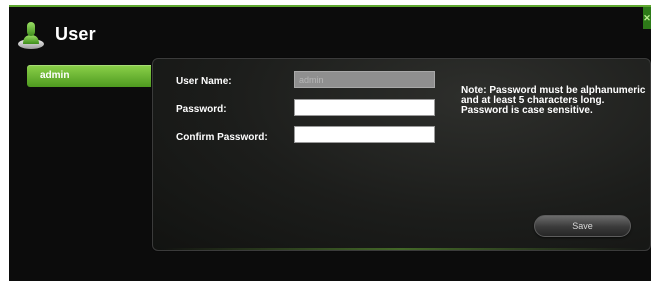 The width and height of the screenshot is (651, 281). I want to click on password-label: Password:, so click(201, 109).